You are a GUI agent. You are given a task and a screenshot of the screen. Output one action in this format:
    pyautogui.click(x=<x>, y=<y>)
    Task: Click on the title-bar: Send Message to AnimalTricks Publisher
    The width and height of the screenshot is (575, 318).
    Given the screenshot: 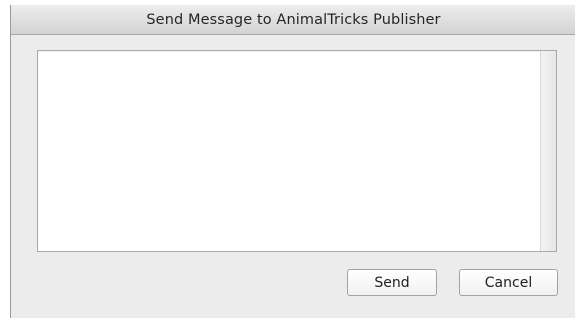 What is the action you would take?
    pyautogui.click(x=293, y=20)
    